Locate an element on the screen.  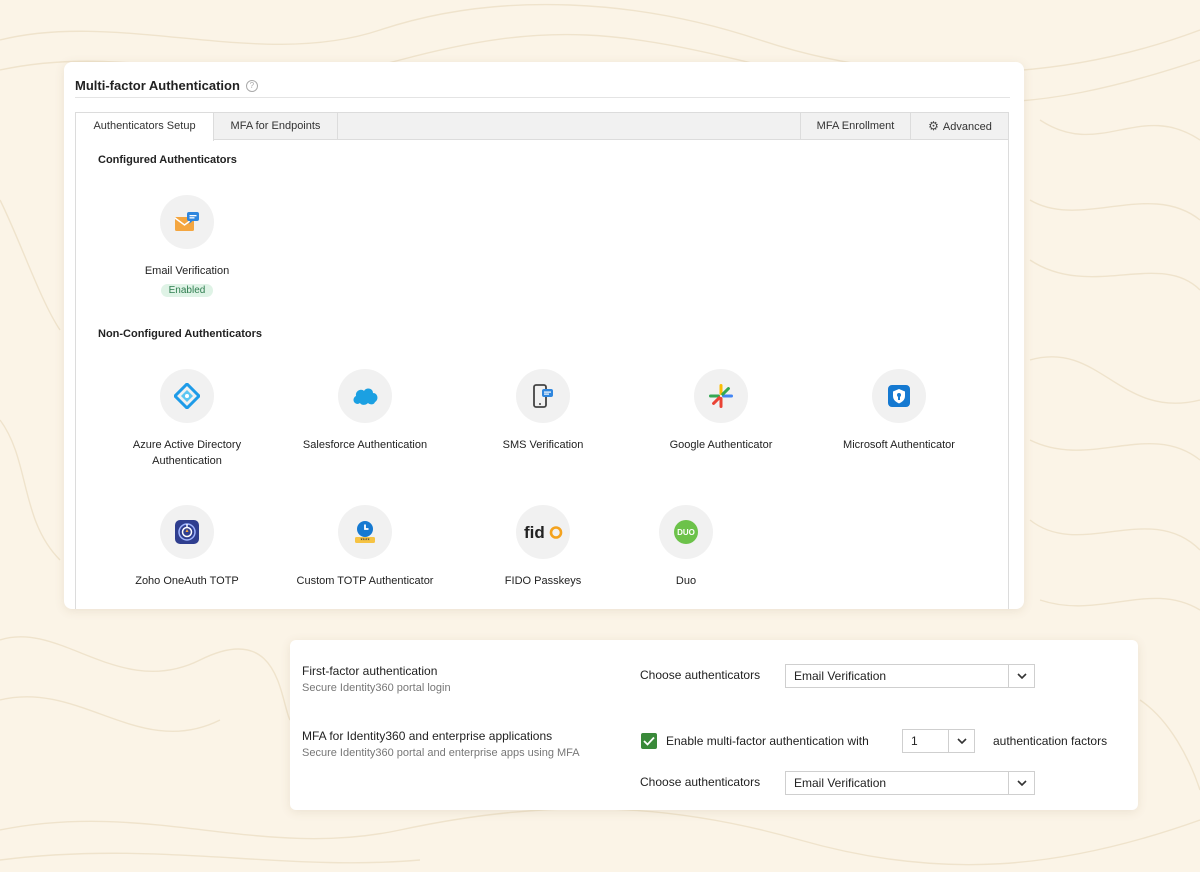
enable-mfa-label: Enable multi-factor authentication with is located at coordinates (767, 741).